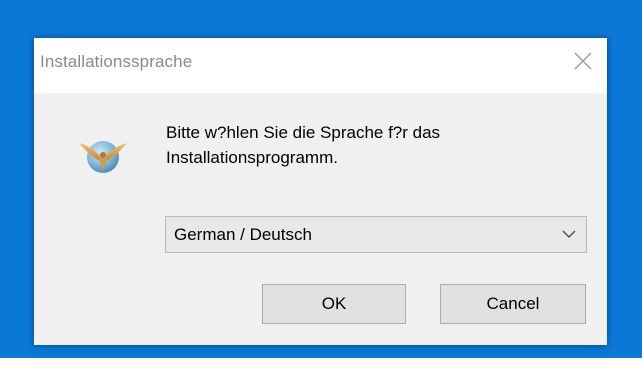 The width and height of the screenshot is (642, 370). What do you see at coordinates (569, 234) in the screenshot?
I see `chevron-down-icon` at bounding box center [569, 234].